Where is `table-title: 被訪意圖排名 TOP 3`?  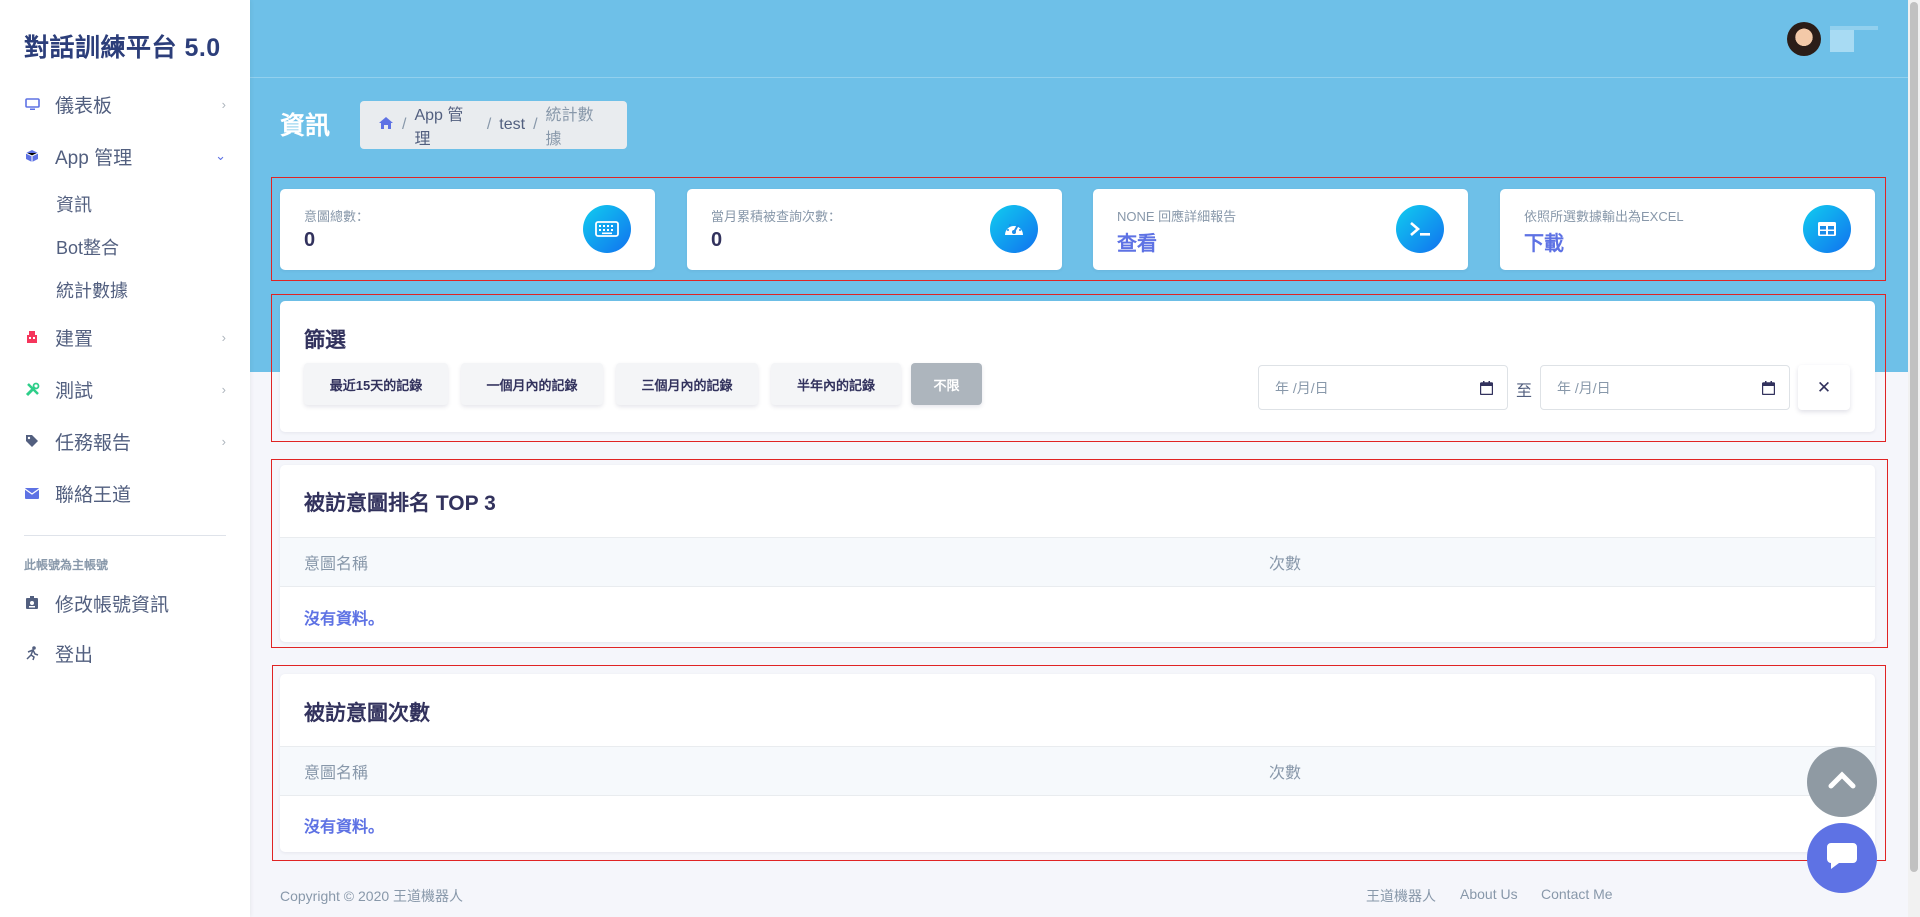
table-title: 被訪意圖排名 TOP 3 is located at coordinates (400, 503).